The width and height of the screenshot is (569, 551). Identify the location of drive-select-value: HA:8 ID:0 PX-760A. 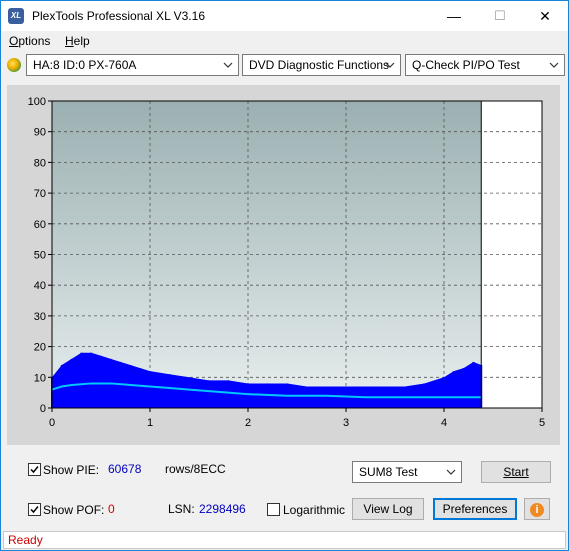
(85, 65).